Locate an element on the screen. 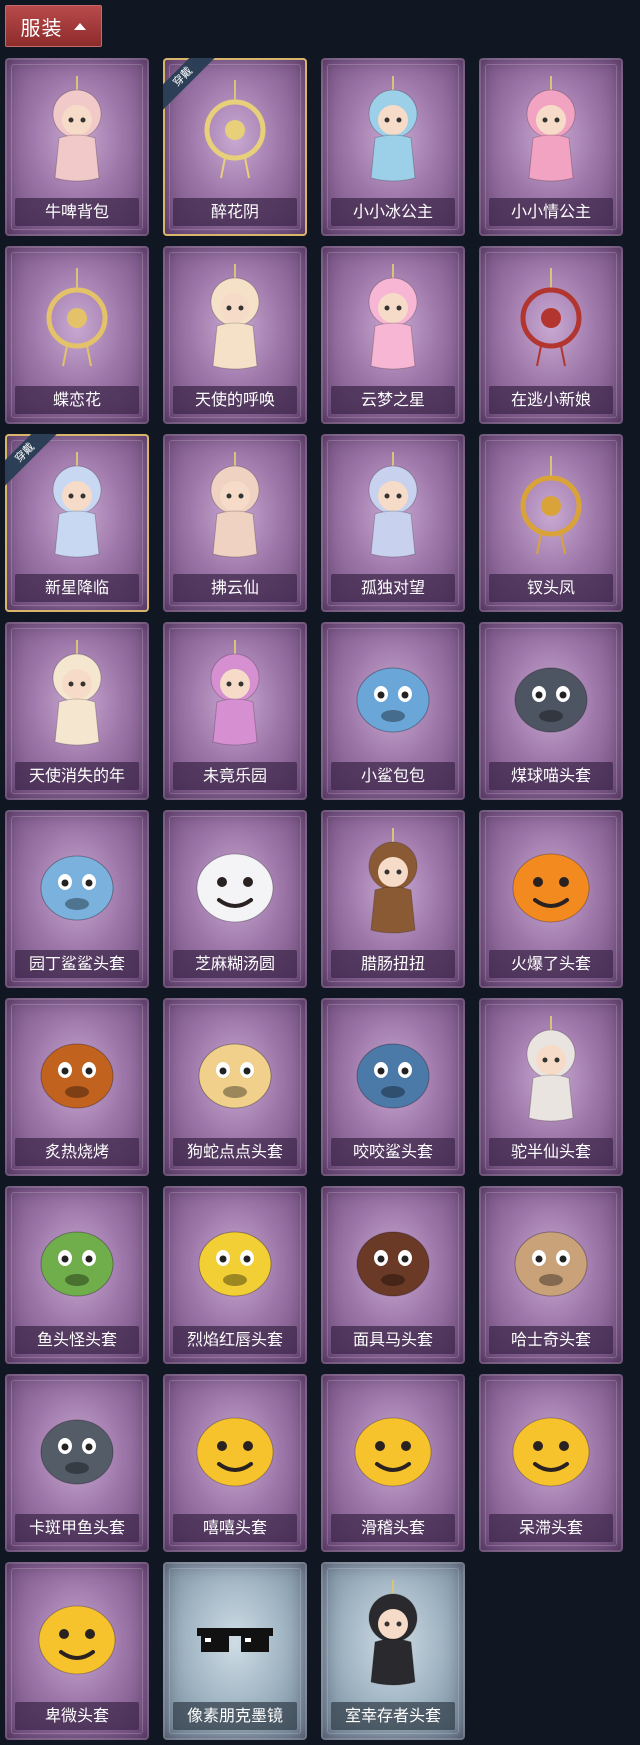 The height and width of the screenshot is (1745, 640). costume-card-ice-princess: 小小冰公主 is located at coordinates (393, 147).